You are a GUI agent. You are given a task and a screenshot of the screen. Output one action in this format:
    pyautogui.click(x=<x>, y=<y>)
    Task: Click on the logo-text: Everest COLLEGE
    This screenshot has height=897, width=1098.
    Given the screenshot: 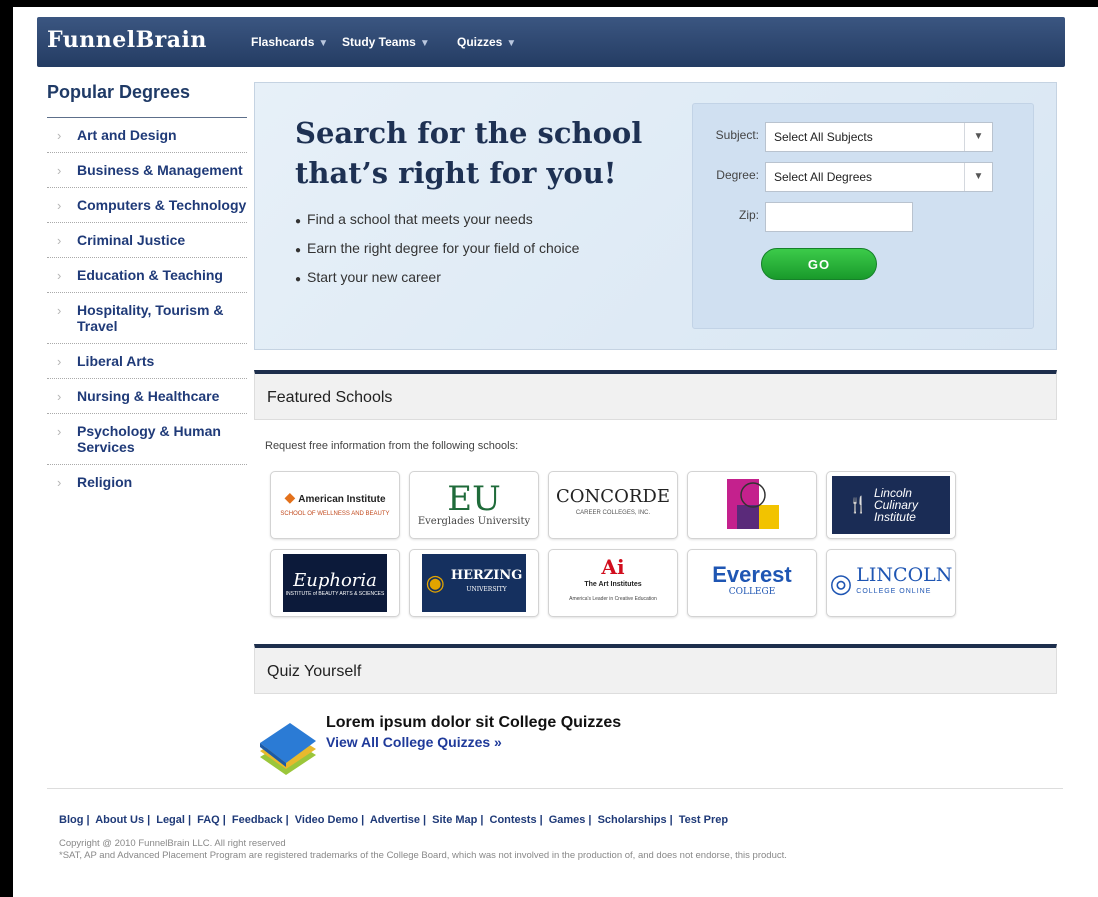 What is the action you would take?
    pyautogui.click(x=752, y=580)
    